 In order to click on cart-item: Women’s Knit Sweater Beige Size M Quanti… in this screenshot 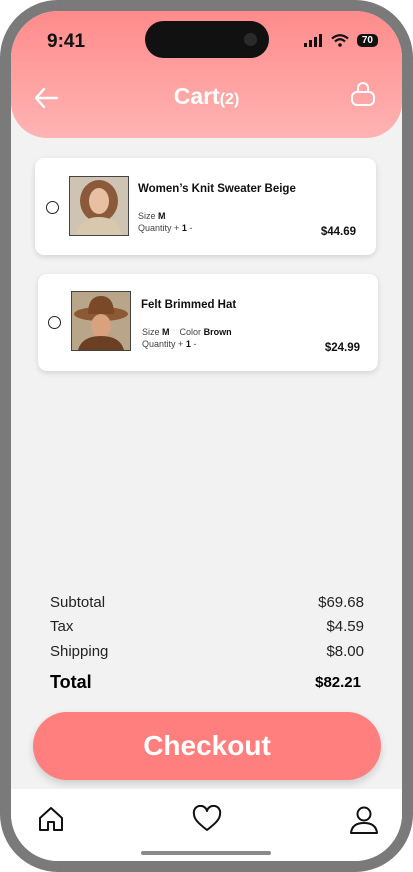, I will do `click(205, 206)`.